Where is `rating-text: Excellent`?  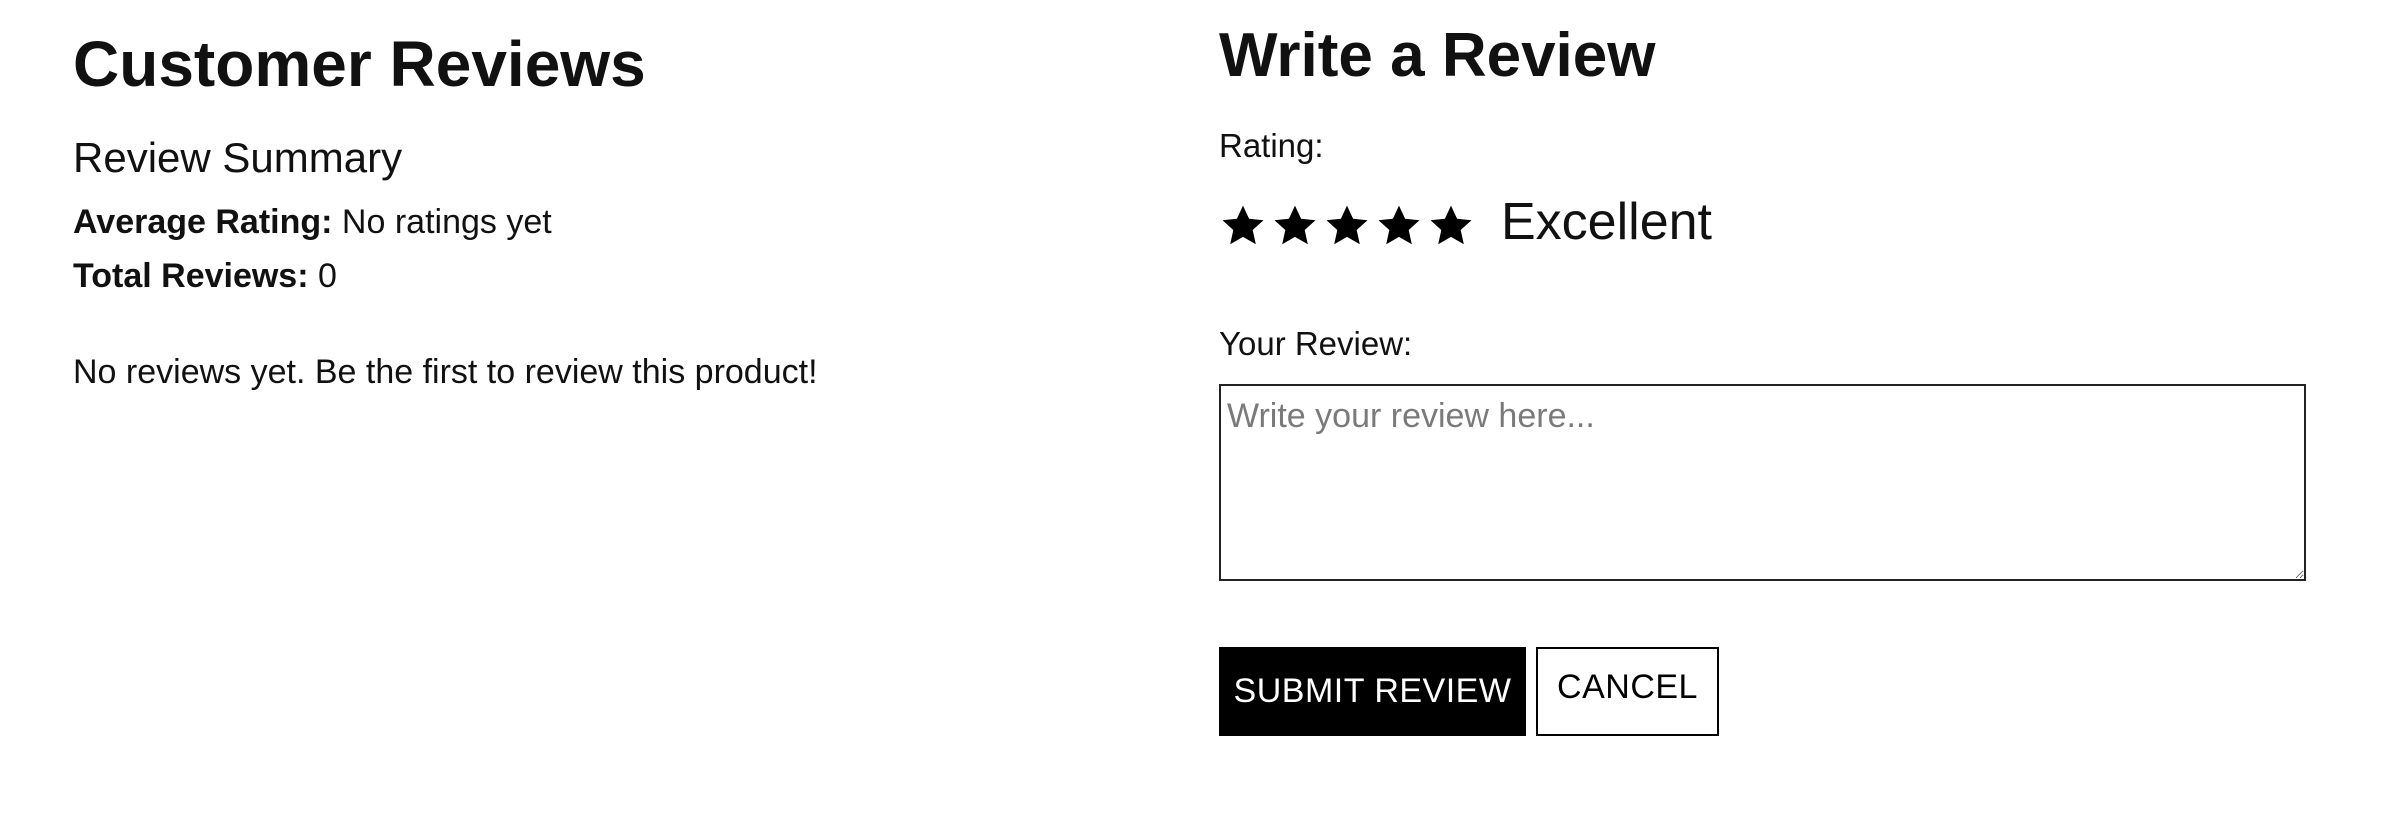
rating-text: Excellent is located at coordinates (1606, 222).